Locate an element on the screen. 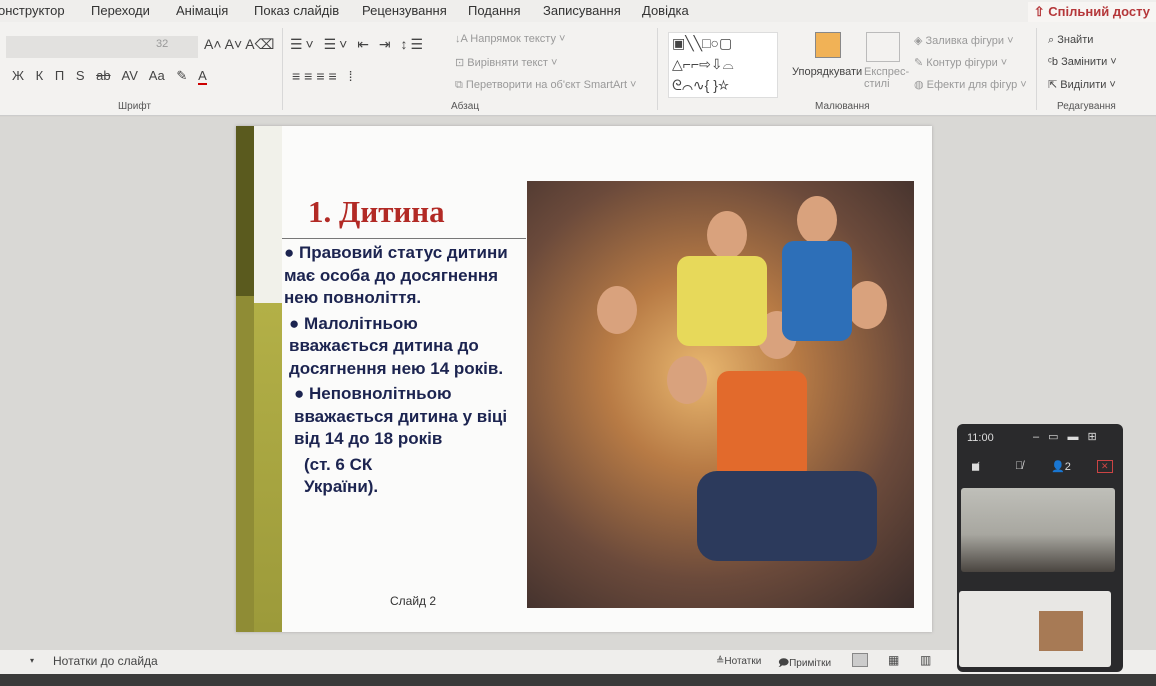 This screenshot has width=1156, height=686. quick-styles-button: Експрес-стилі is located at coordinates (886, 78).